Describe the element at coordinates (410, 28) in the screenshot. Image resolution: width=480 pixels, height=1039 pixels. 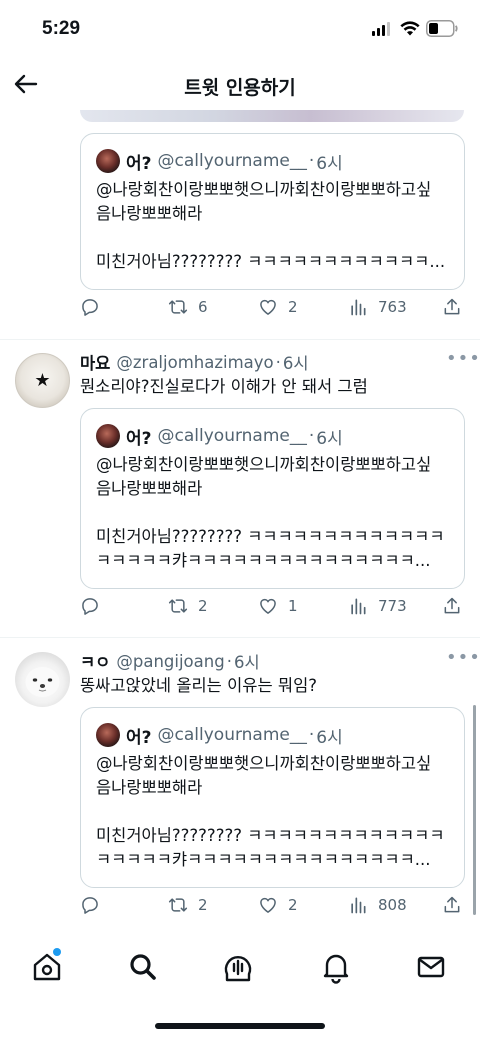
I see `wifi-icon` at that location.